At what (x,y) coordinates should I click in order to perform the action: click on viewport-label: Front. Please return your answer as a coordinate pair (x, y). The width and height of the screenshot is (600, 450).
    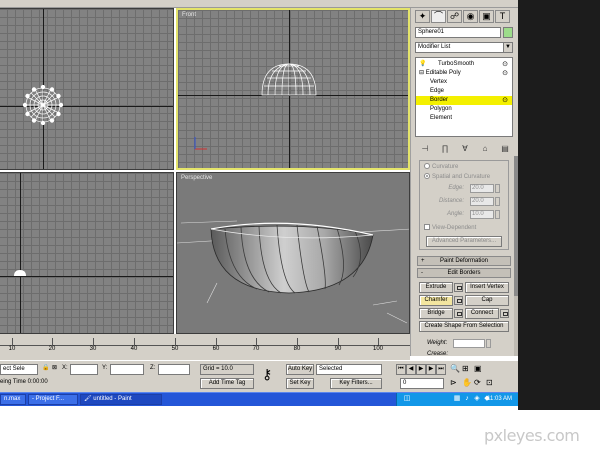
    Looking at the image, I should click on (189, 15).